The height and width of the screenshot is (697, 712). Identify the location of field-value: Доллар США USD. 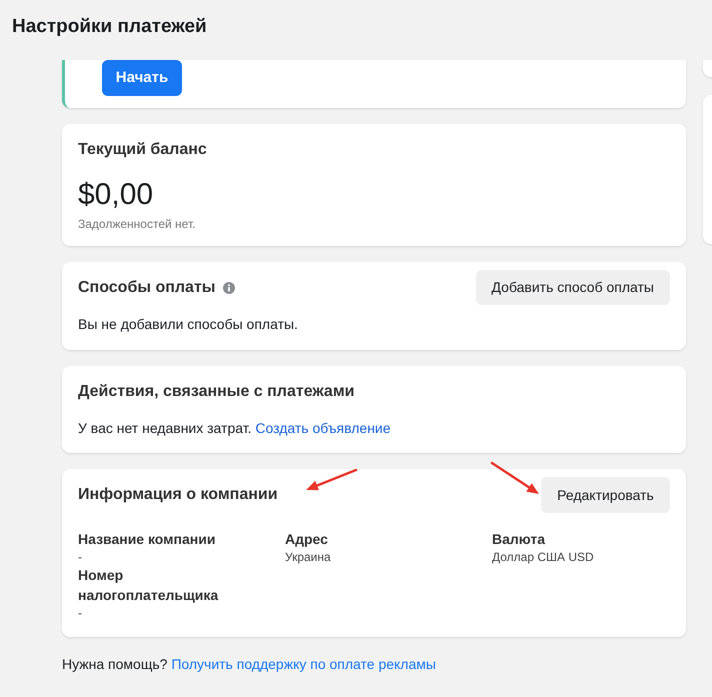
(543, 557).